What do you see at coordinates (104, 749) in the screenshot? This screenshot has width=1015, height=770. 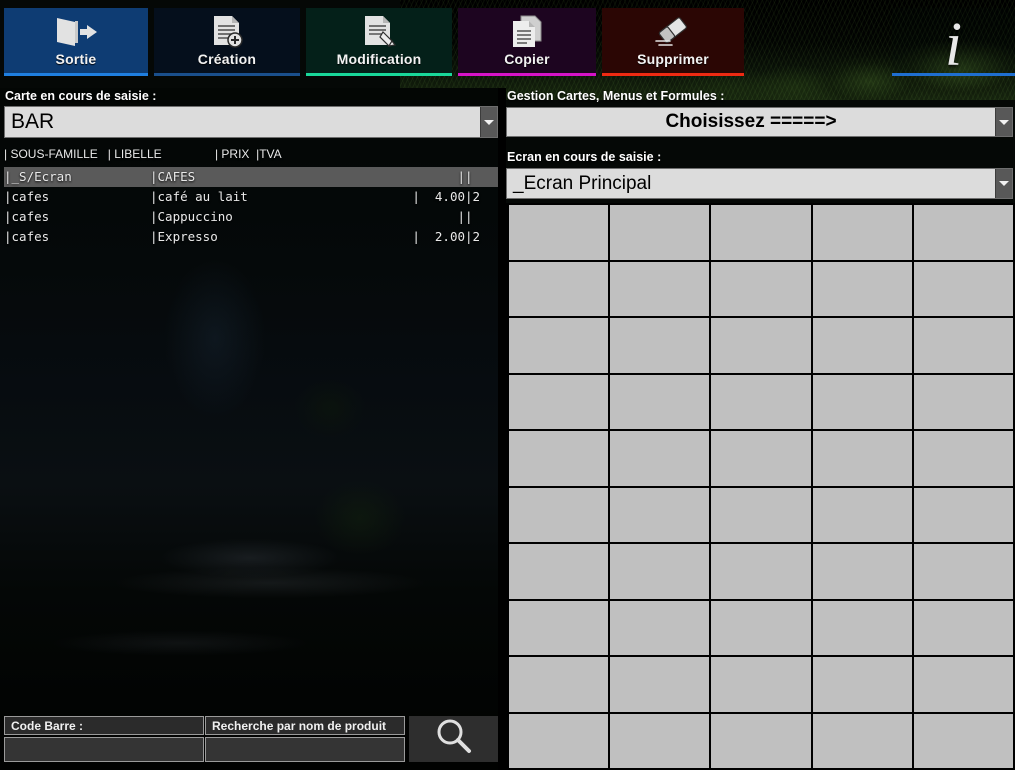 I see `codebarre-input` at bounding box center [104, 749].